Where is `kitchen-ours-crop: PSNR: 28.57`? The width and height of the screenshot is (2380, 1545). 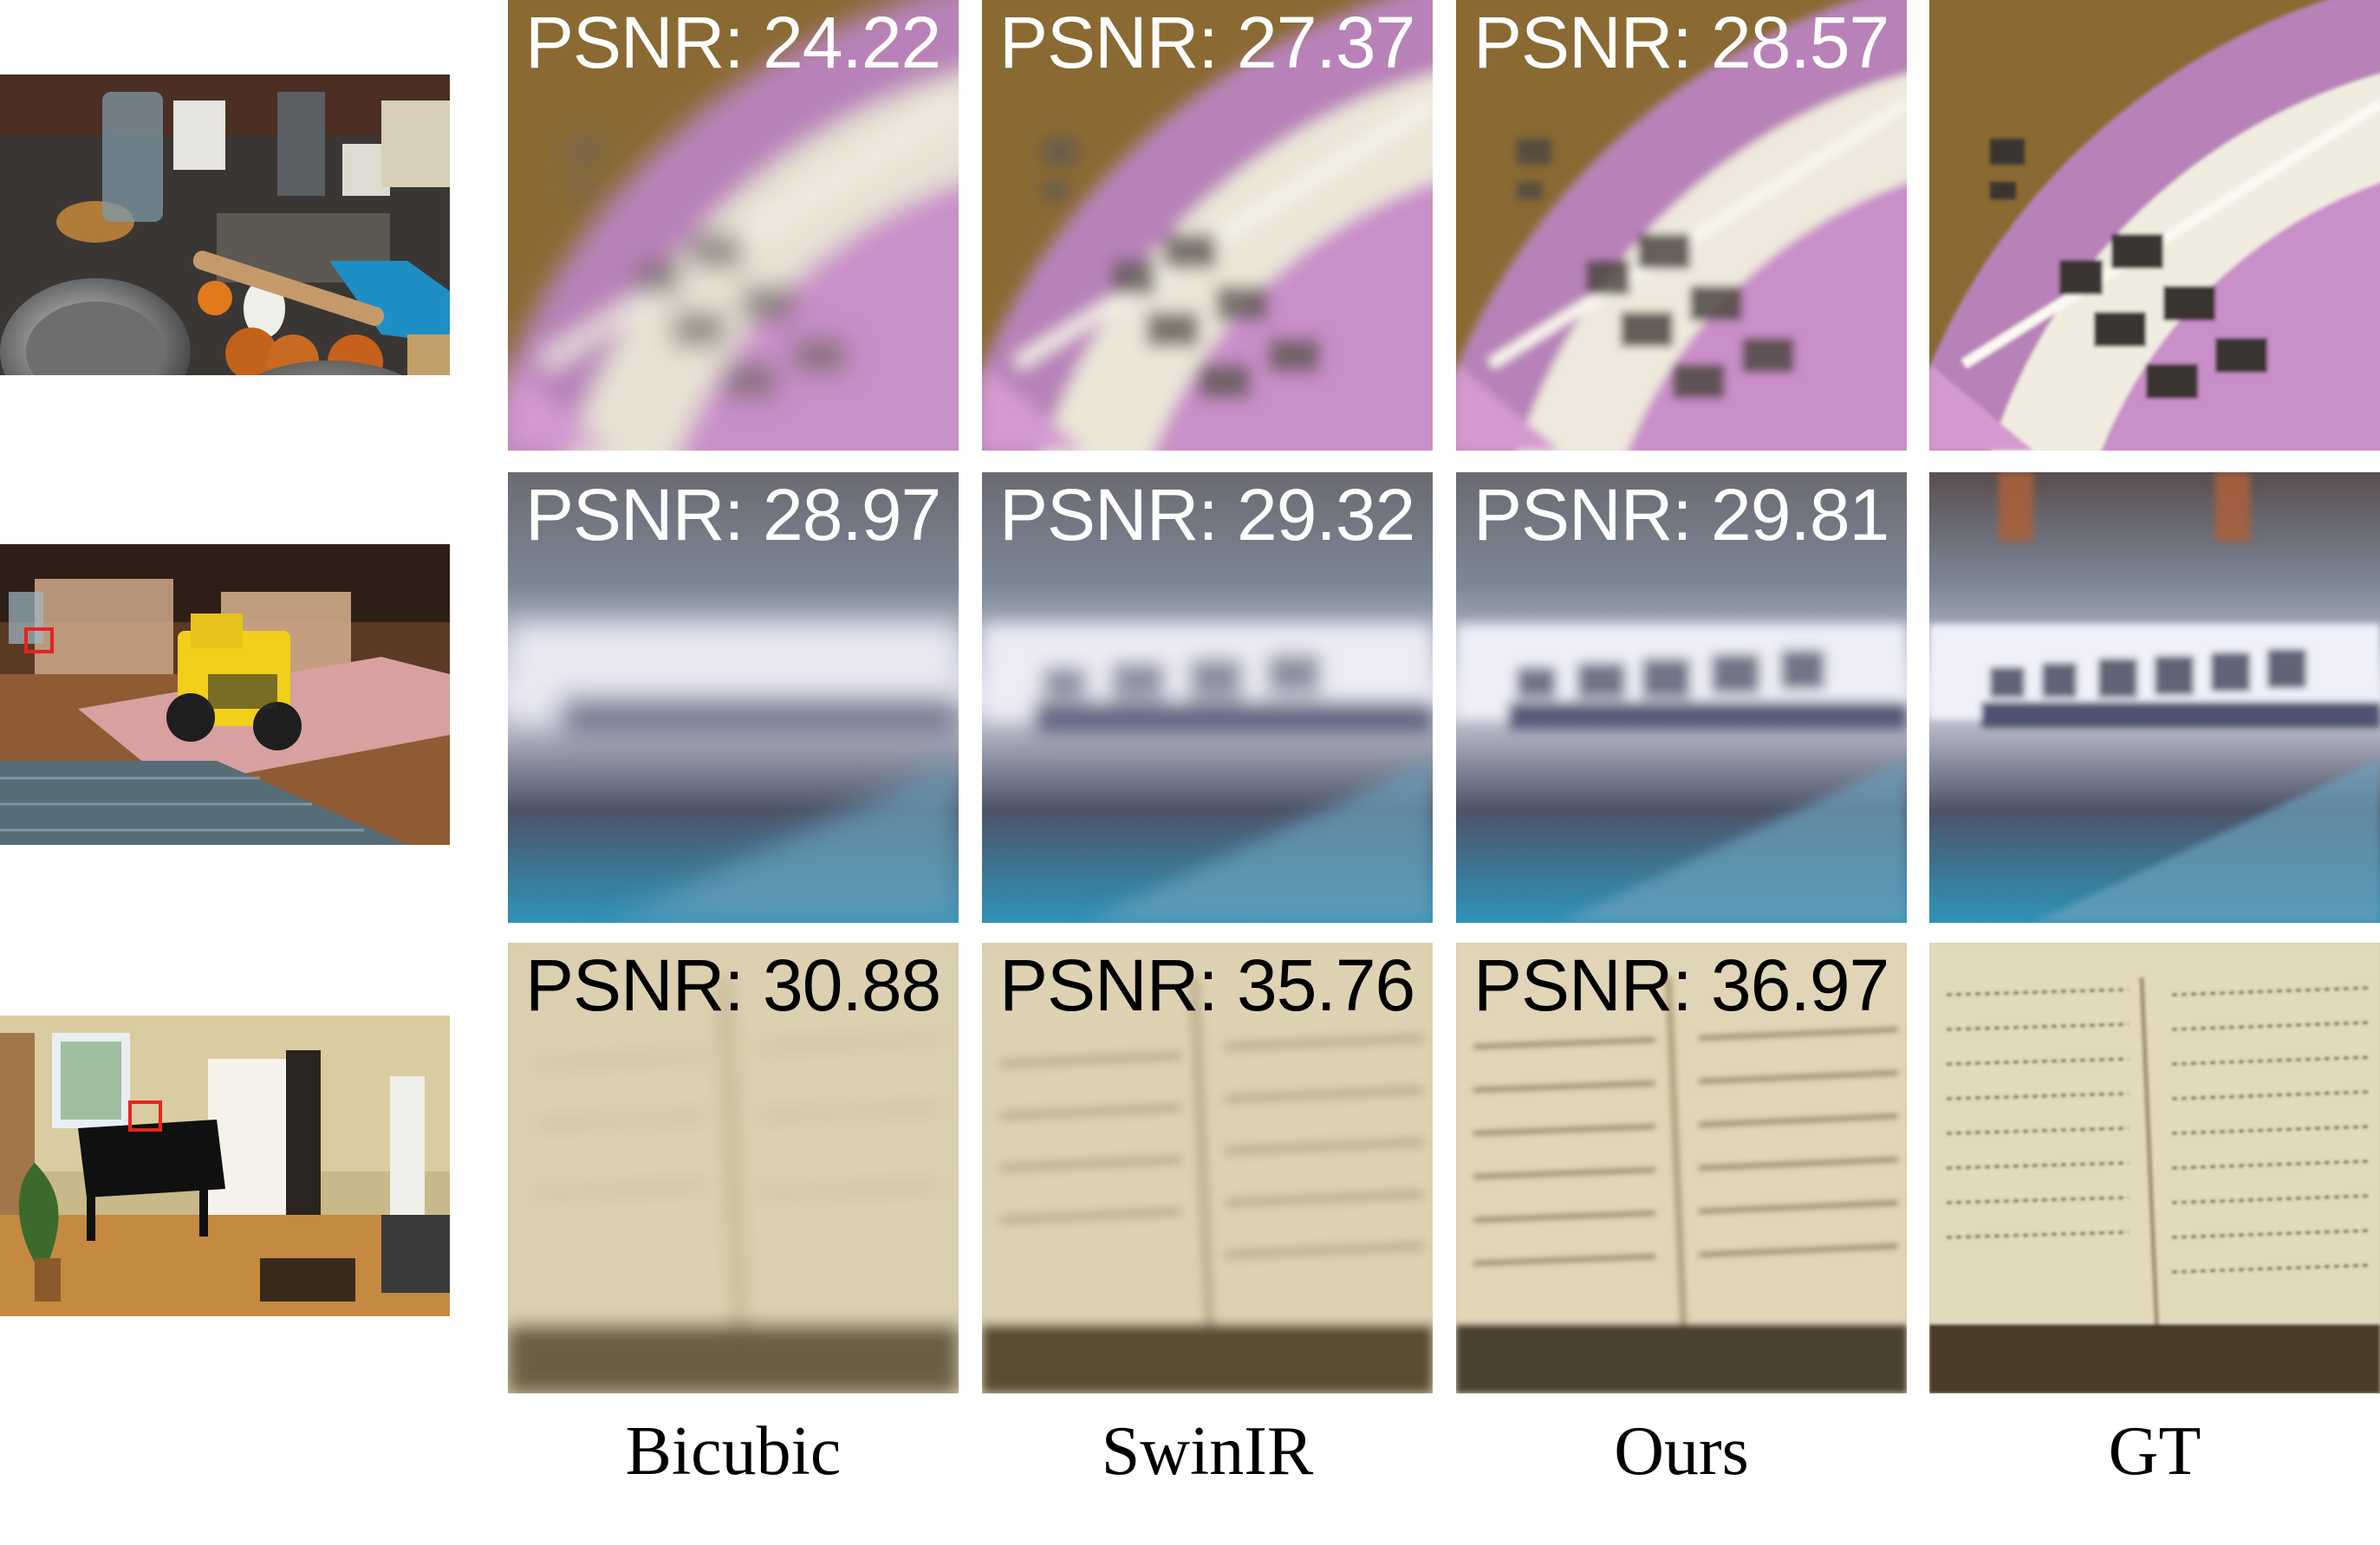
kitchen-ours-crop: PSNR: 28.57 is located at coordinates (1681, 225).